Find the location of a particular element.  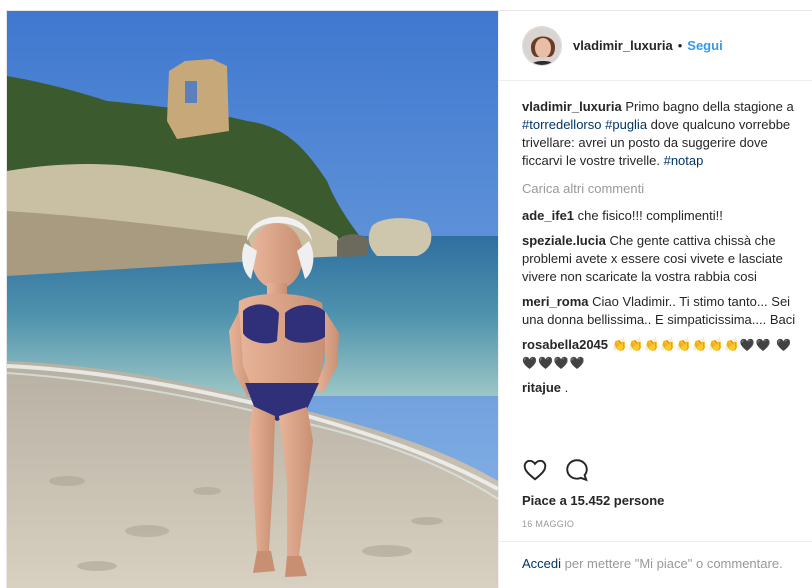

avatar-image is located at coordinates (542, 45).